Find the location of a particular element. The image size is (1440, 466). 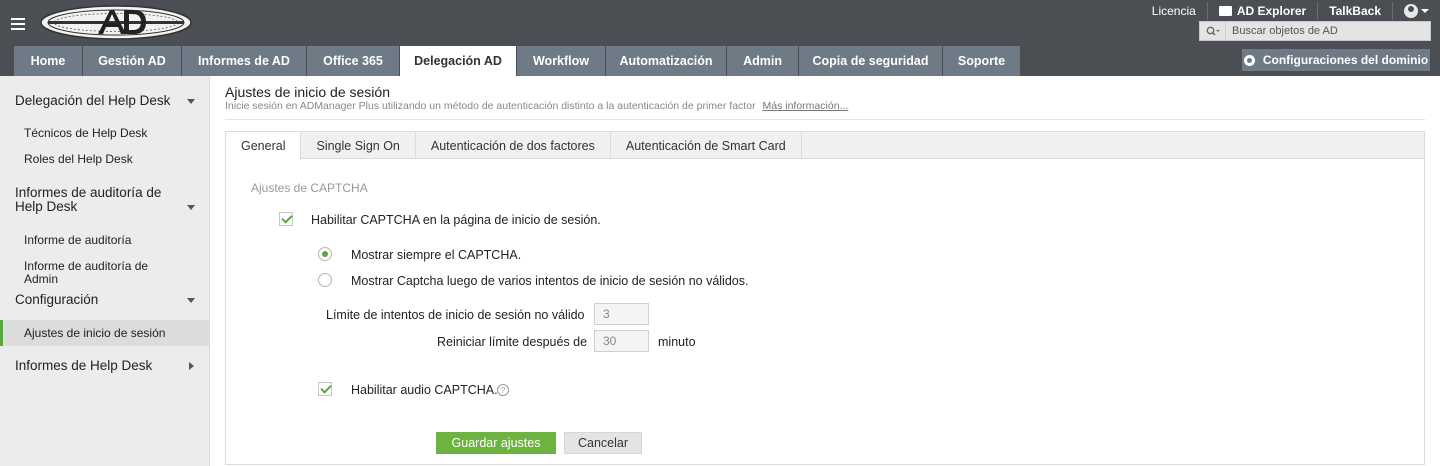

search-input is located at coordinates (1326, 31).